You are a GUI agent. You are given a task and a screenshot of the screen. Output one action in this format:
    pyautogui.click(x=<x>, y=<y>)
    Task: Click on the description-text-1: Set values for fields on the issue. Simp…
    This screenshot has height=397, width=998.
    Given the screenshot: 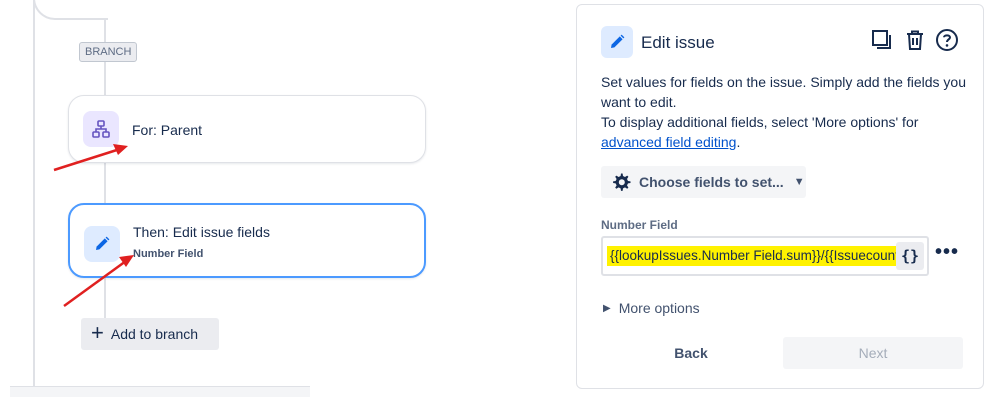 What is the action you would take?
    pyautogui.click(x=783, y=92)
    